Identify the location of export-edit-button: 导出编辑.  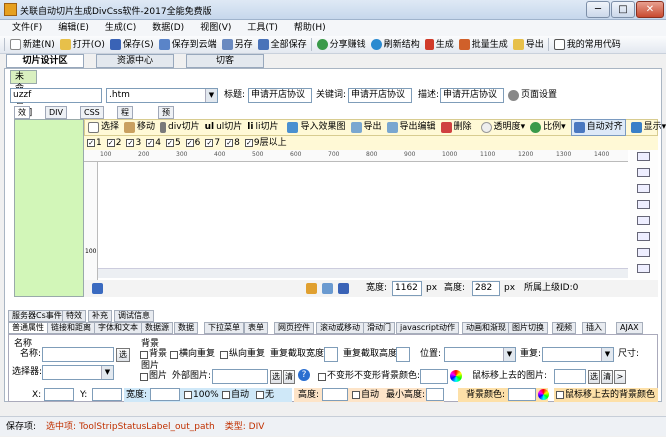
(411, 127).